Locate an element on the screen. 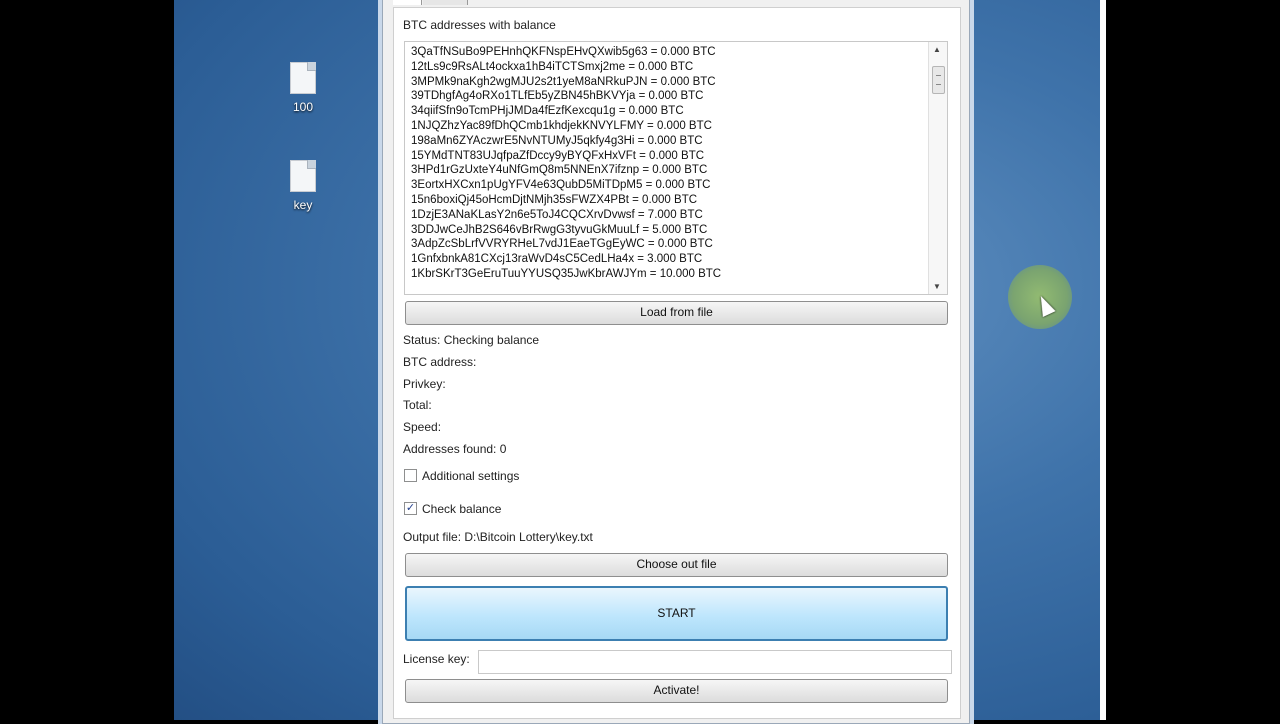 This screenshot has width=1280, height=724. tab-main is located at coordinates (407, 2).